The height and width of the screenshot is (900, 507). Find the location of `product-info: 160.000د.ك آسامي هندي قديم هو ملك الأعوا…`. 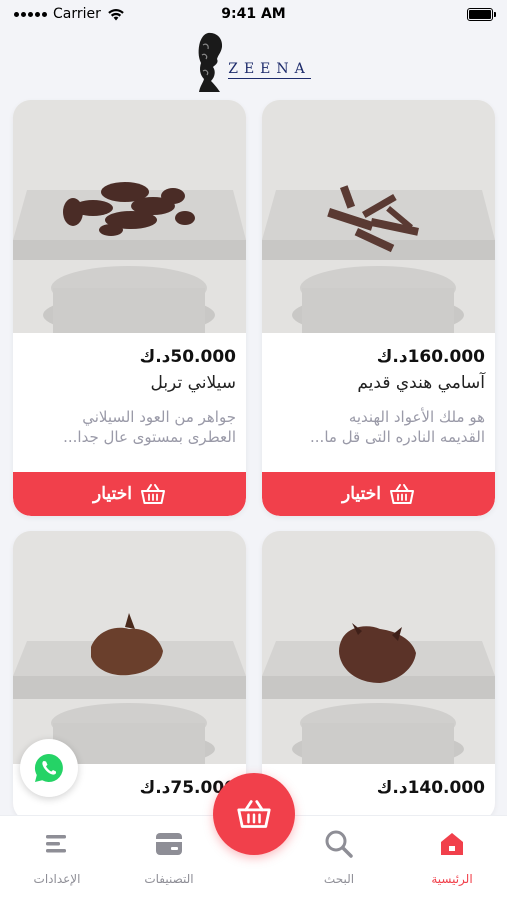

product-info: 160.000د.ك آسامي هندي قديم هو ملك الأعوا… is located at coordinates (378, 390).